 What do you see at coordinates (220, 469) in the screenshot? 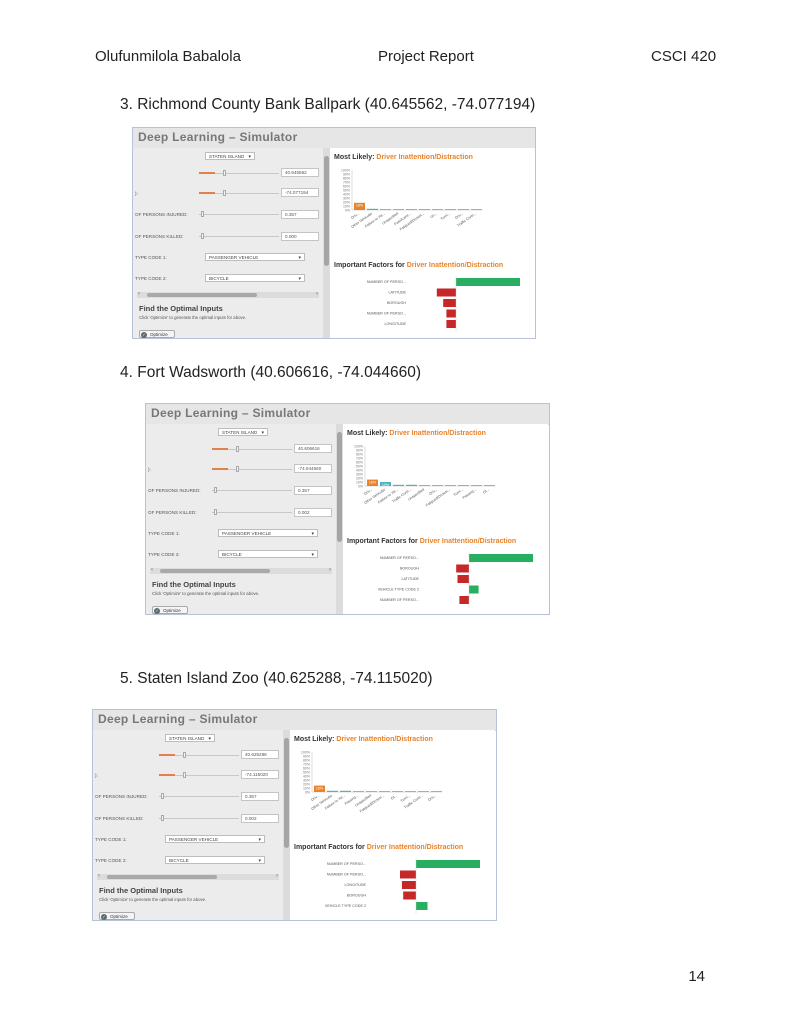
I see `longitude-slider-fill` at bounding box center [220, 469].